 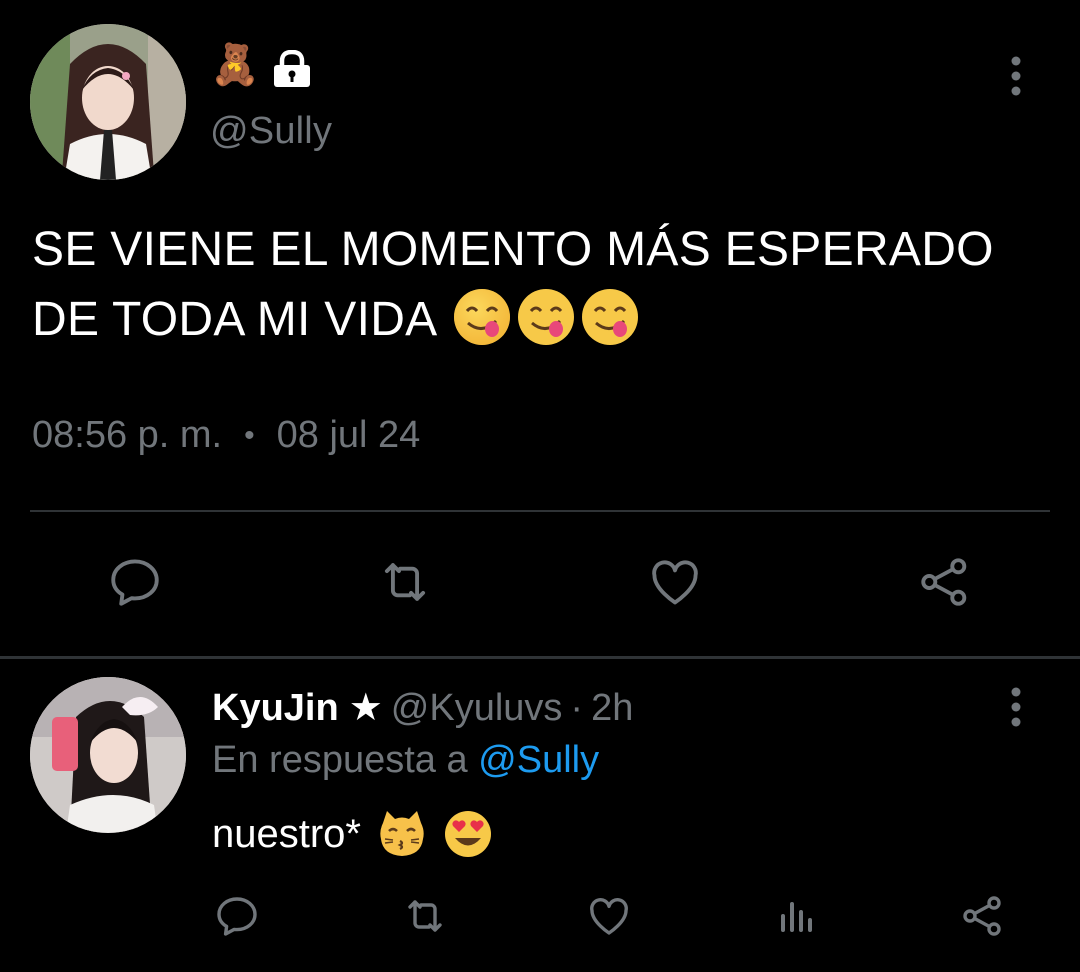 What do you see at coordinates (233, 319) in the screenshot?
I see `tweet-text-line-2-text: DE TODA MI VIDA` at bounding box center [233, 319].